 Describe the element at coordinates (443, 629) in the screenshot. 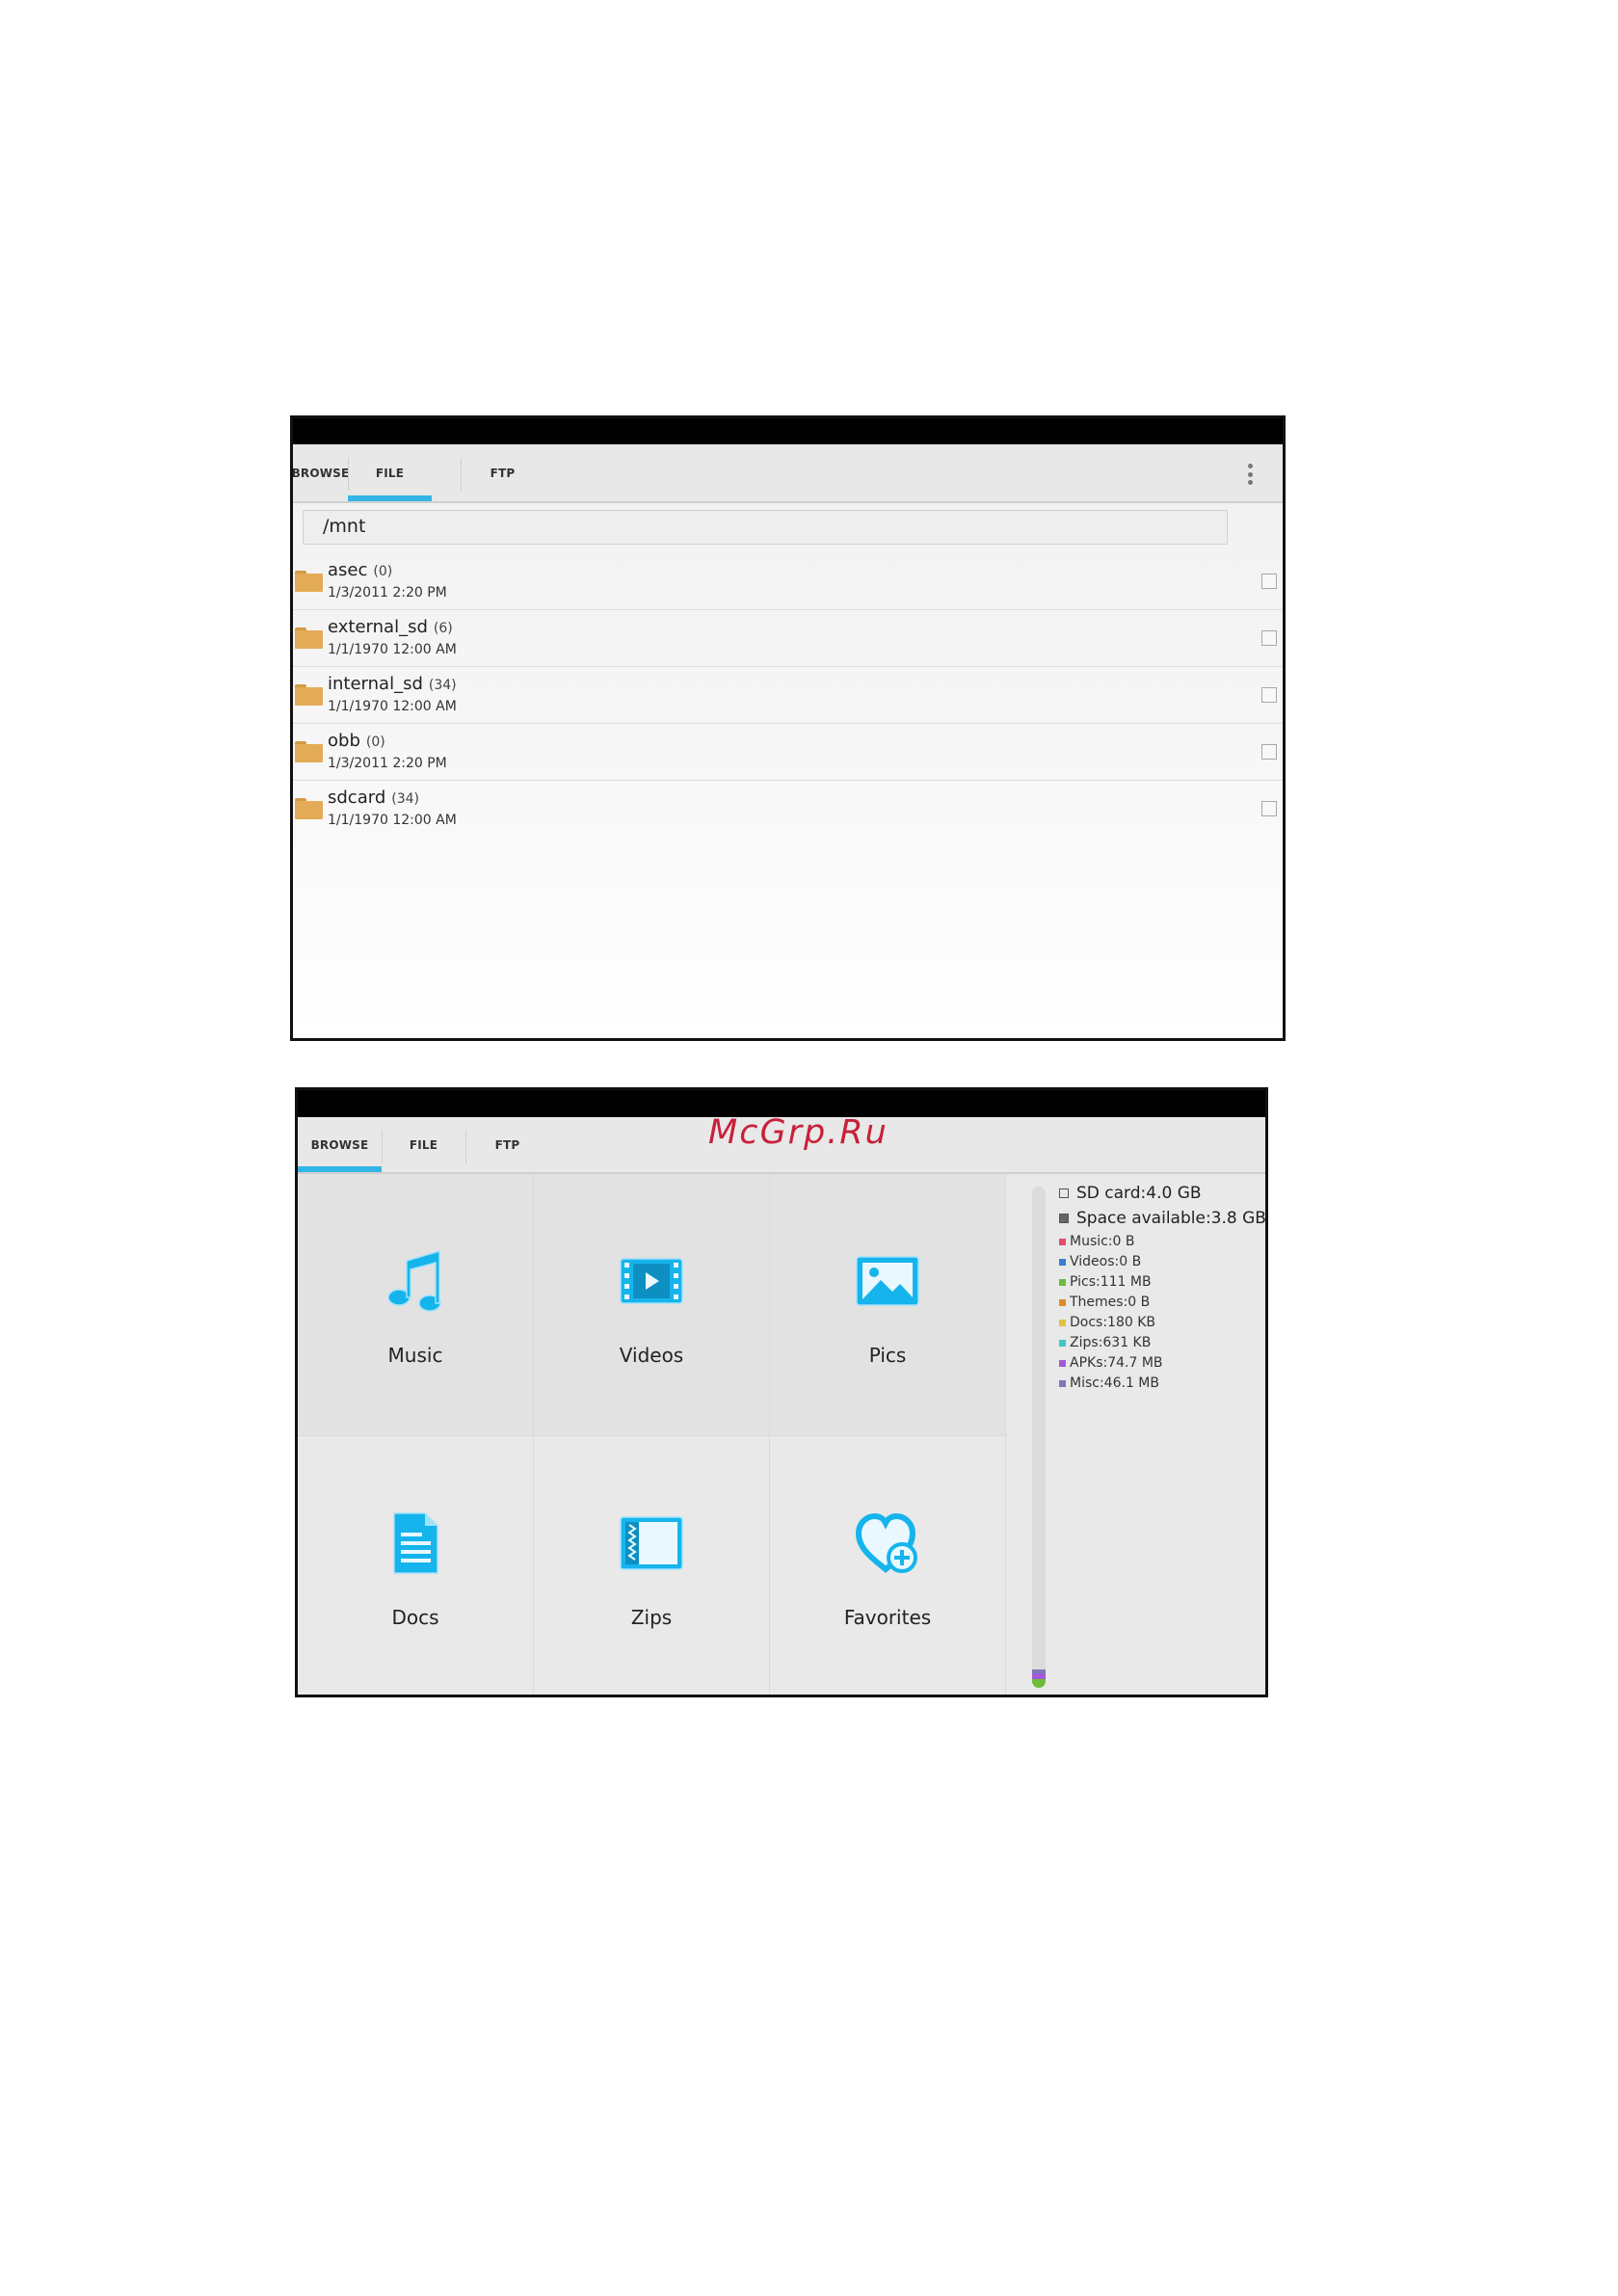

I see `item-count: (6)` at that location.